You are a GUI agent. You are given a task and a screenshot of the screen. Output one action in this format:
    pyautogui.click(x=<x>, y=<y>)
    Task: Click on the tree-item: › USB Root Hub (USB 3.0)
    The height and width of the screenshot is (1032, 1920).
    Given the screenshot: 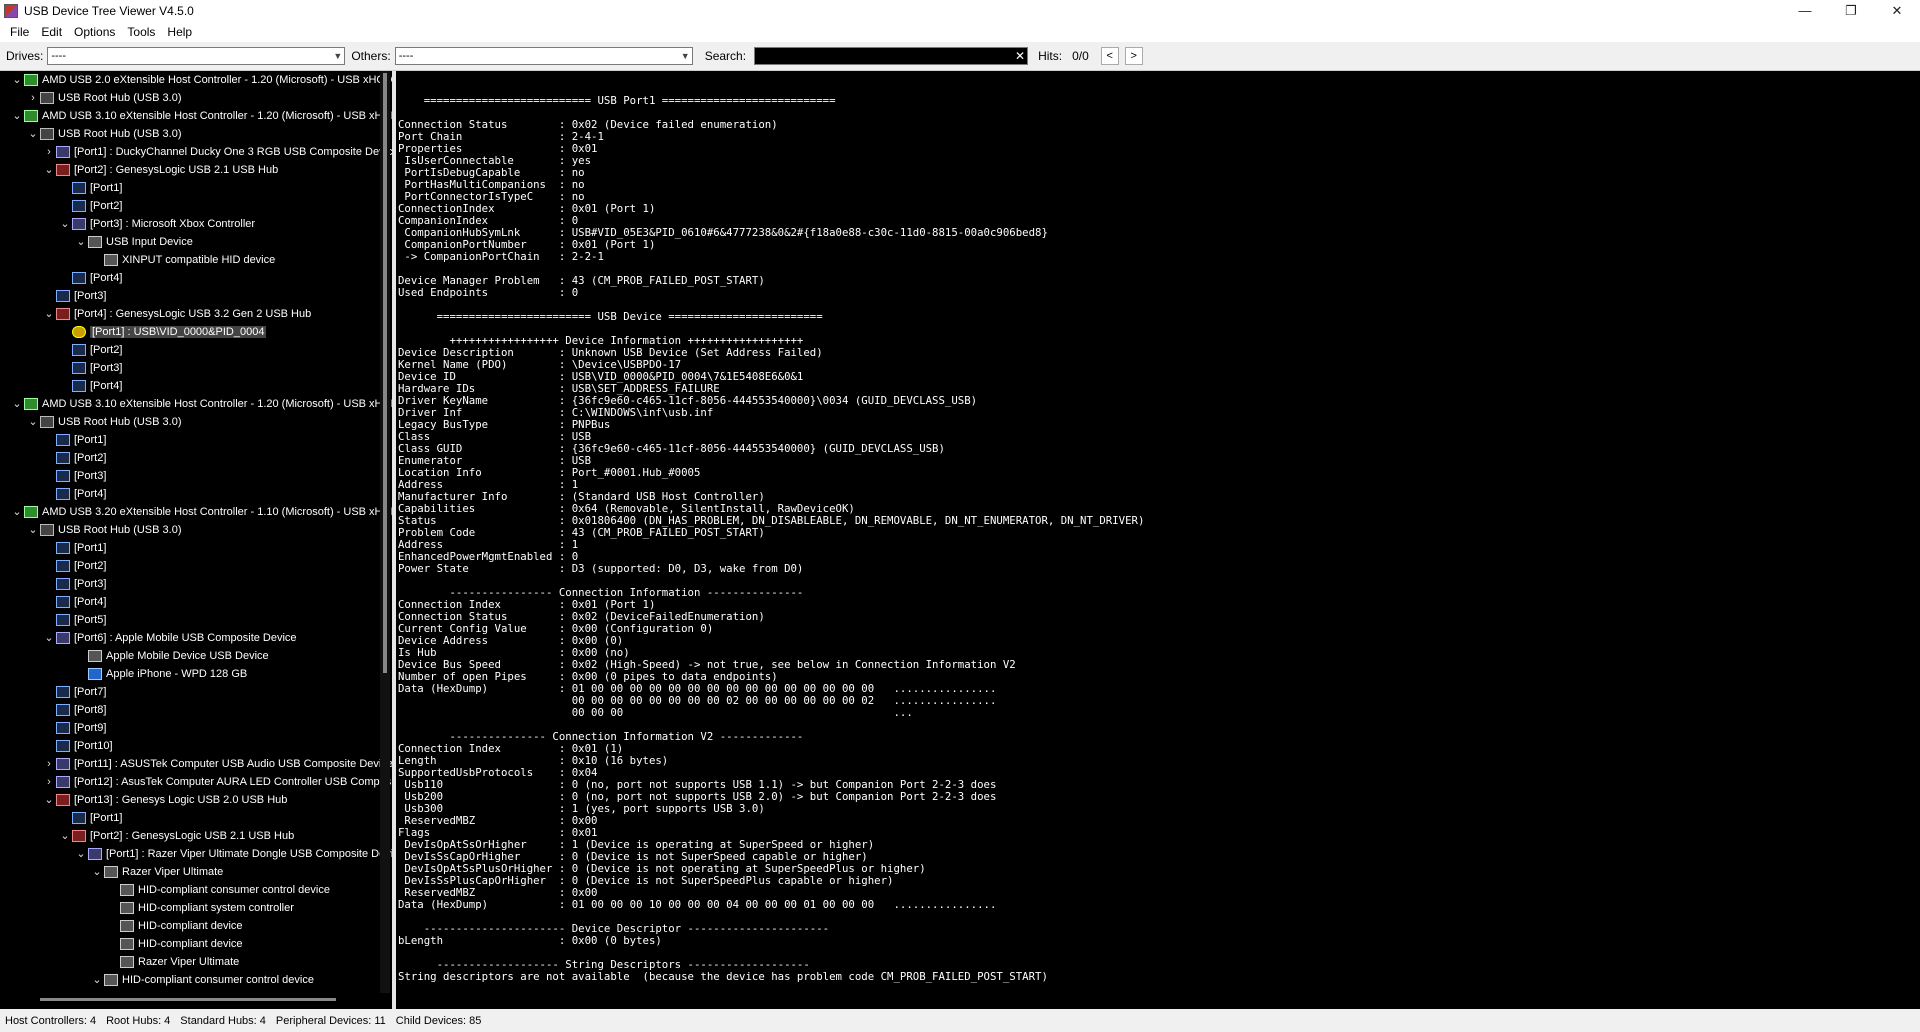 What is the action you would take?
    pyautogui.click(x=196, y=98)
    